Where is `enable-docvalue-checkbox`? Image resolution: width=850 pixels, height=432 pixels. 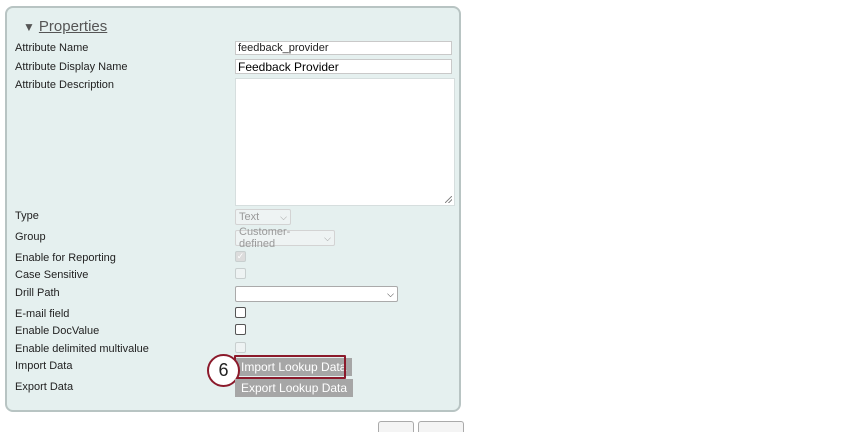
enable-docvalue-checkbox is located at coordinates (240, 329).